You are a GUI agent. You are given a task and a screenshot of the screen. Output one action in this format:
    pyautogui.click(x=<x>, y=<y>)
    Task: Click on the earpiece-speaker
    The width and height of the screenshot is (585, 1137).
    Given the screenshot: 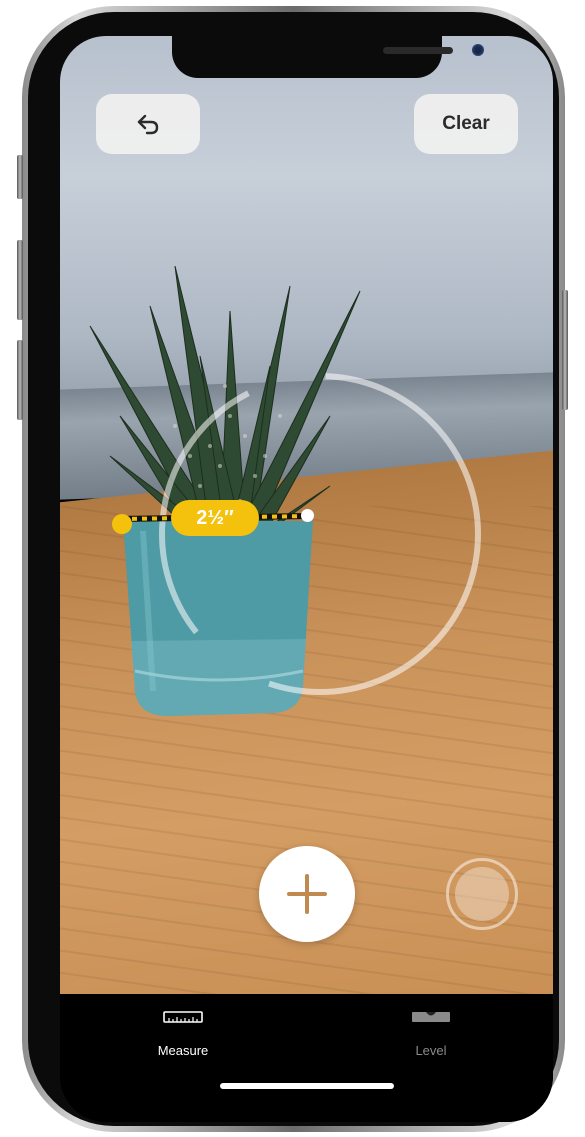 What is the action you would take?
    pyautogui.click(x=418, y=50)
    